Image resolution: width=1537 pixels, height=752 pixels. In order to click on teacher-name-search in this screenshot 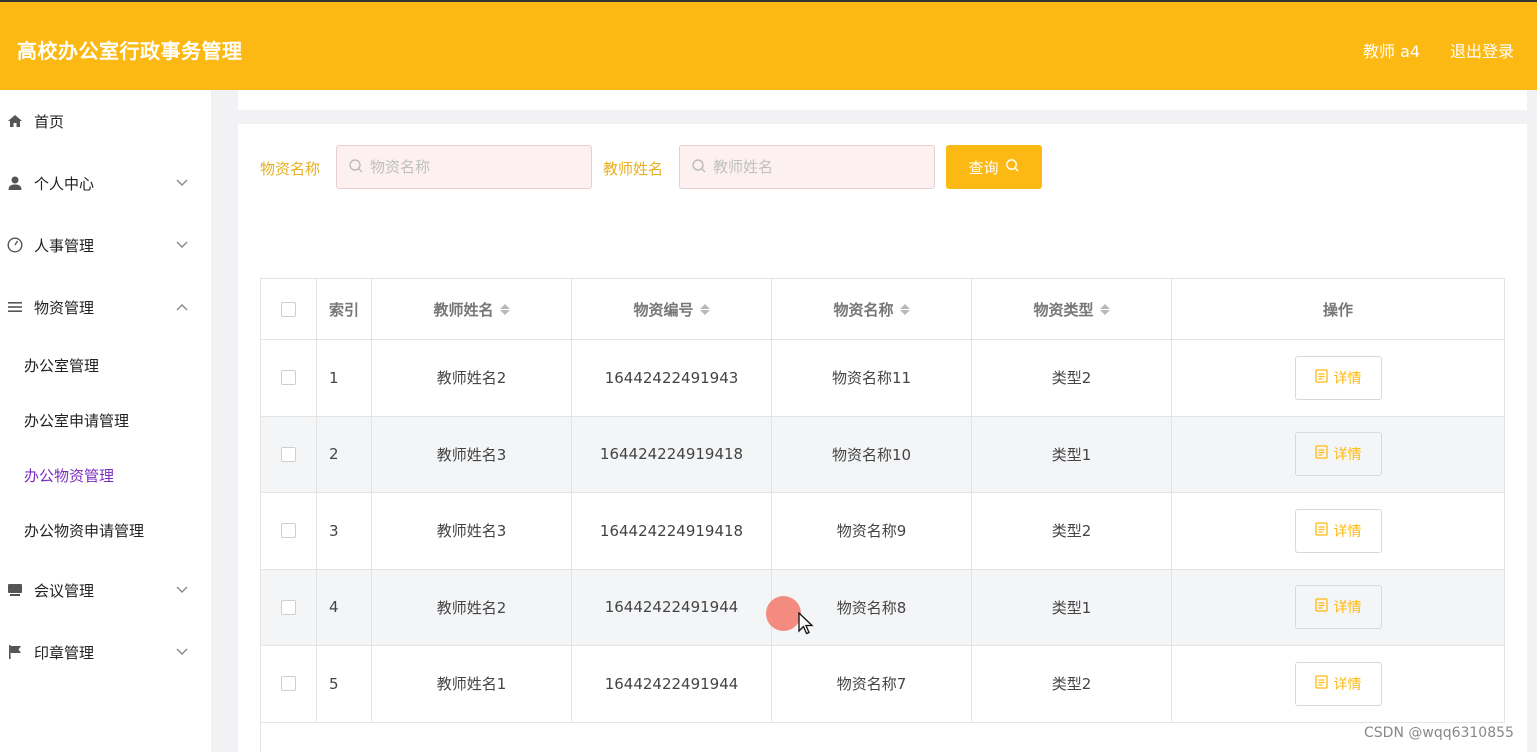, I will do `click(807, 167)`.